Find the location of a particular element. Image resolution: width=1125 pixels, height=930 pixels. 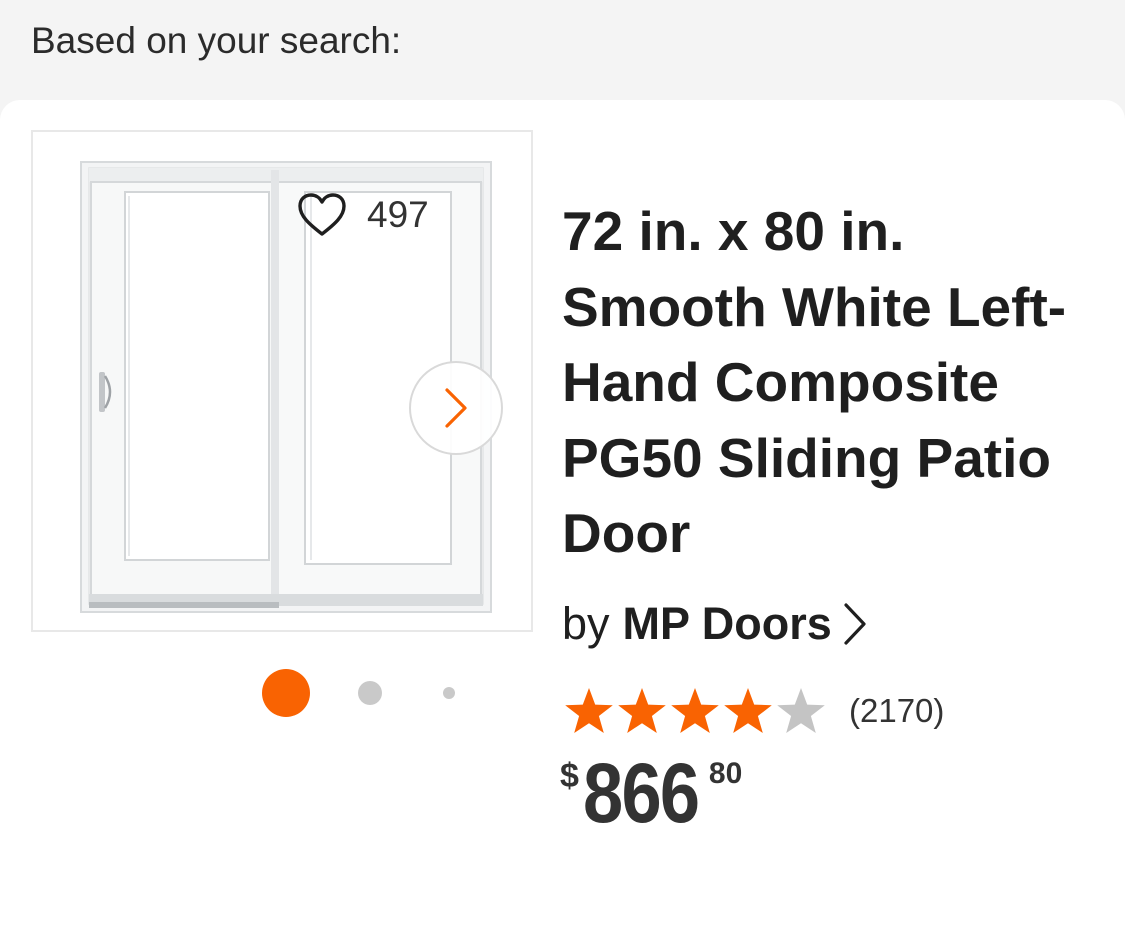

price-dollars: 866 is located at coordinates (641, 793).